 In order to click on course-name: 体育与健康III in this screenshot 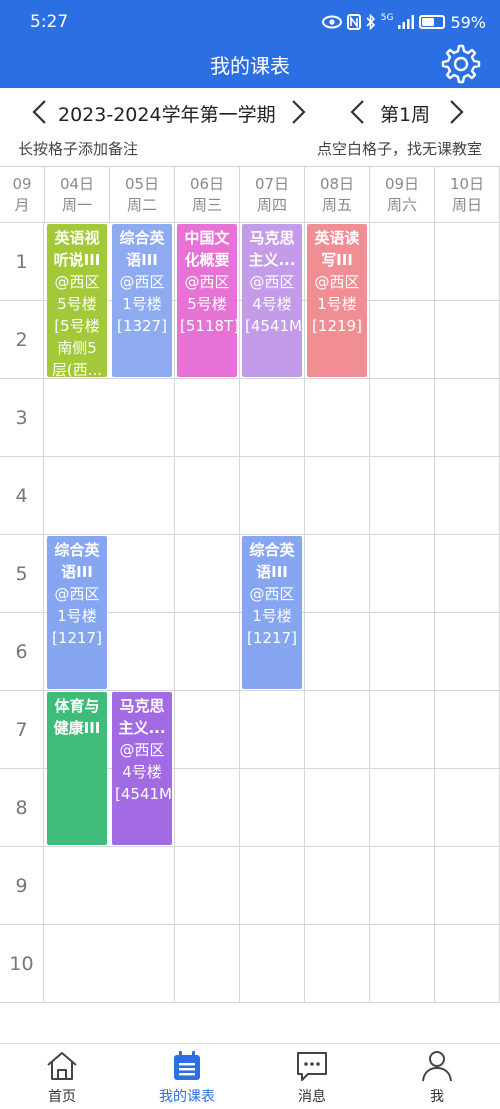, I will do `click(77, 717)`.